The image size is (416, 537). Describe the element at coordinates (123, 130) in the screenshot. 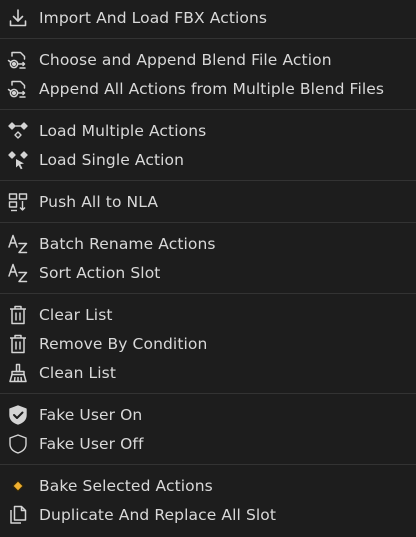

I see `menu-item-label: Load Multiple Actions` at that location.